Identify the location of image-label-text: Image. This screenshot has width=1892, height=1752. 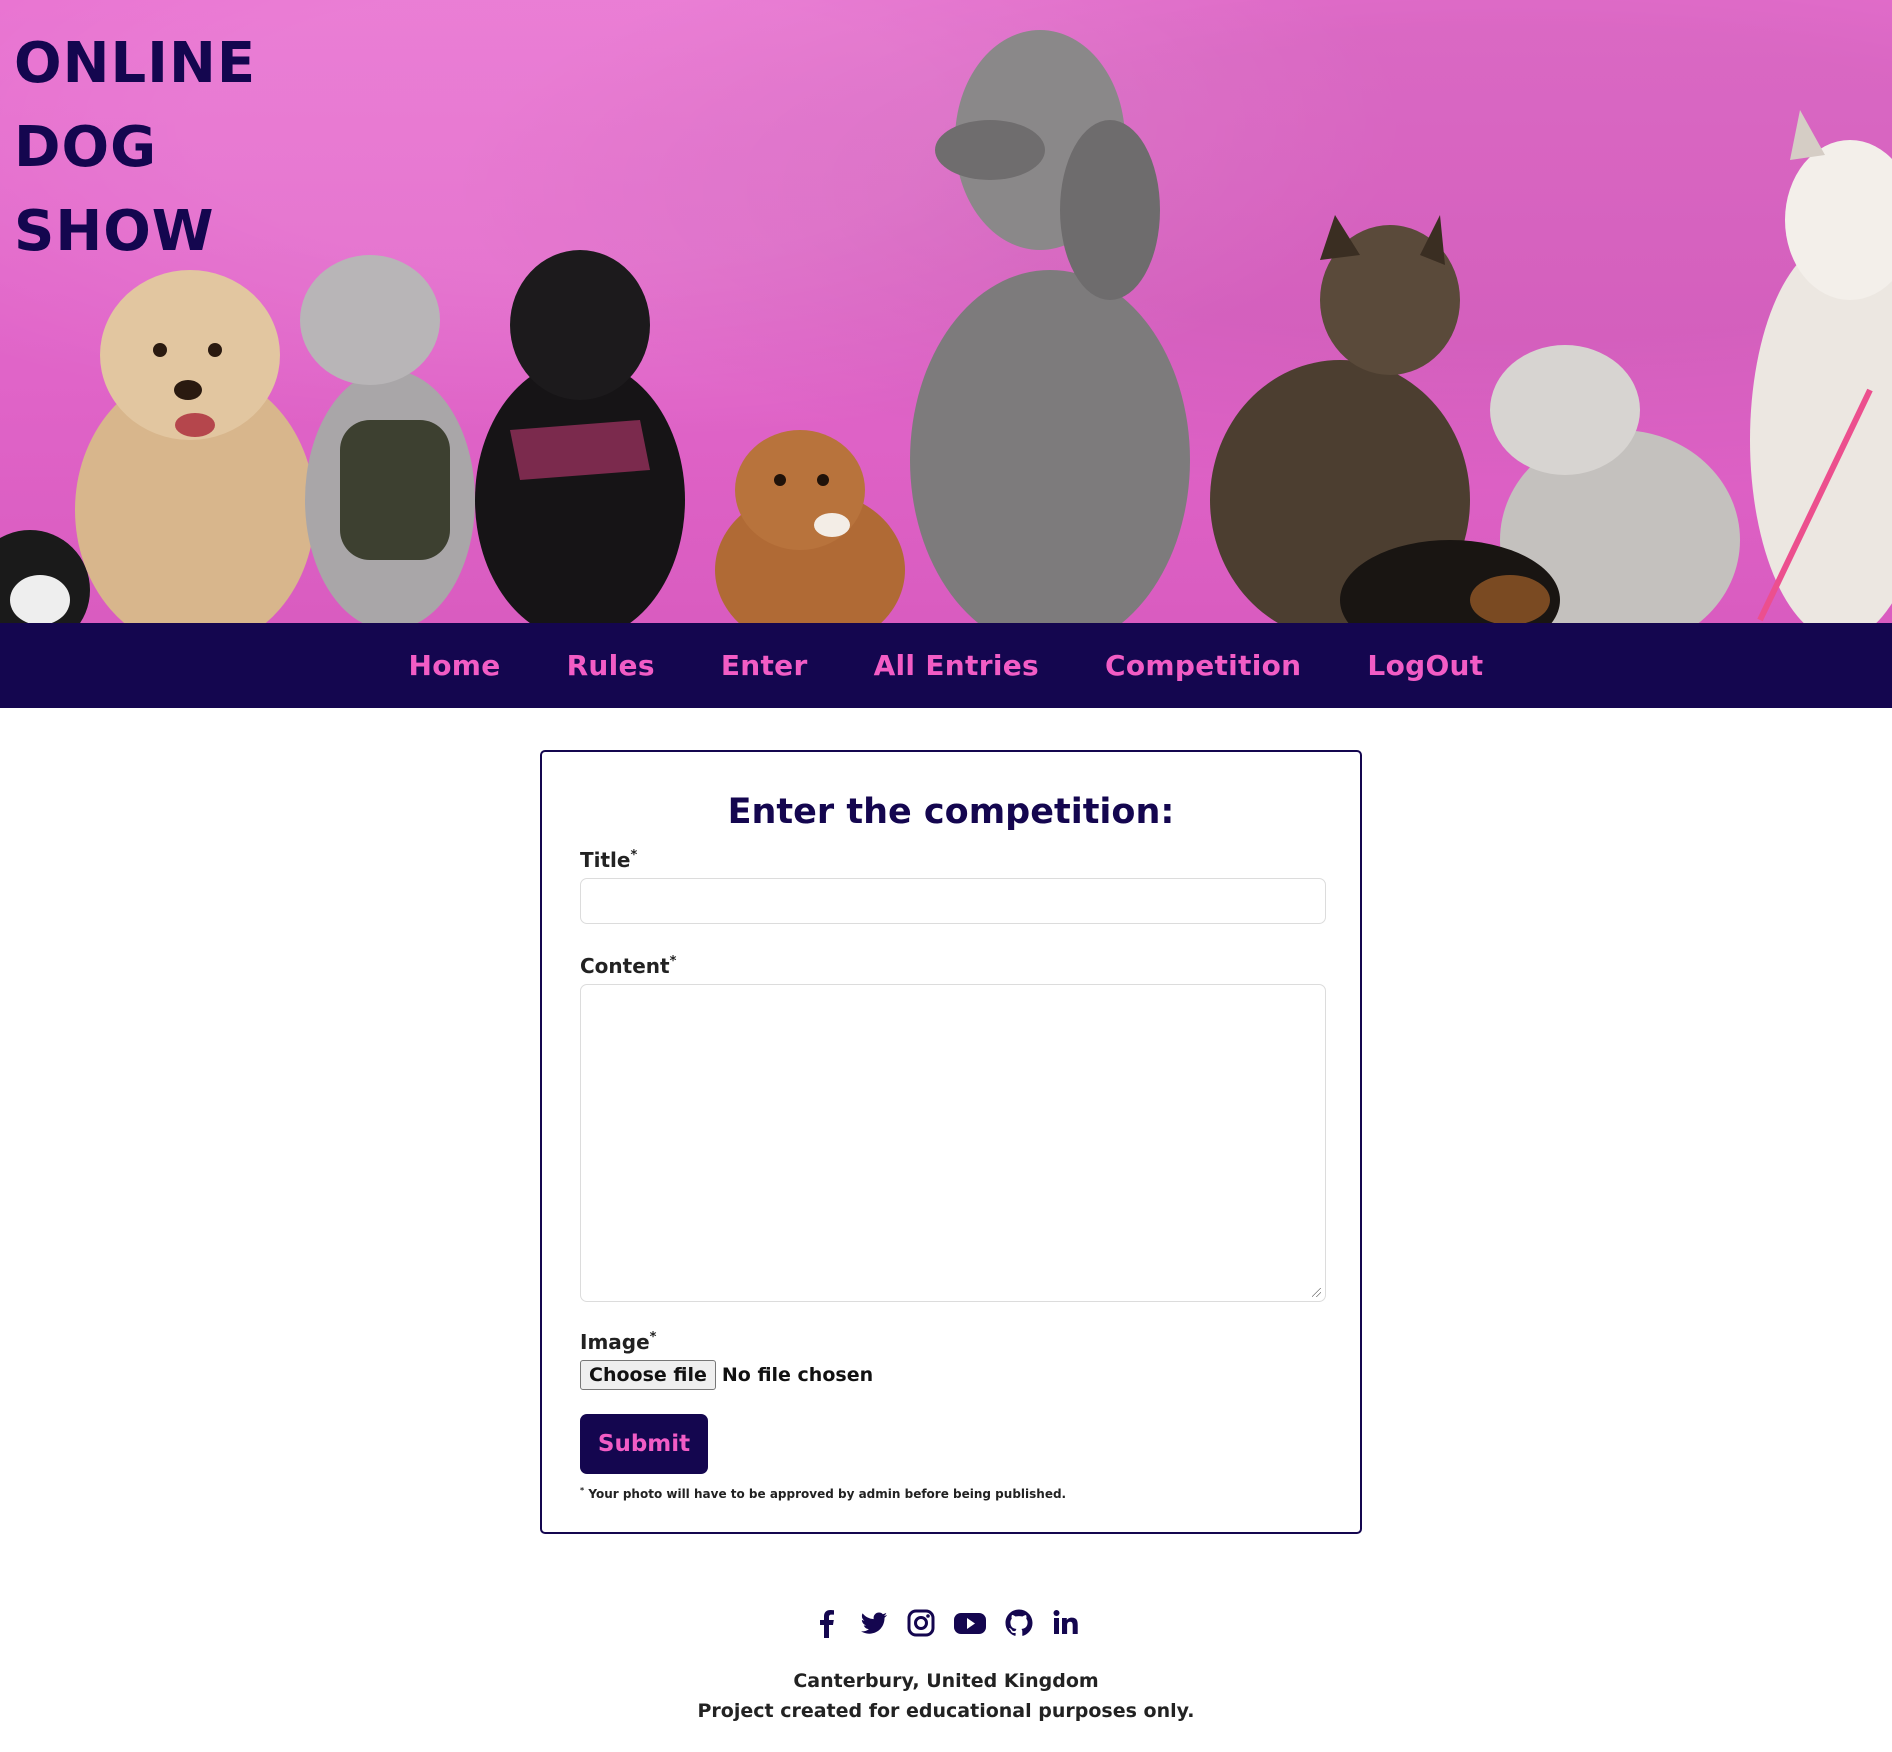
(615, 1342).